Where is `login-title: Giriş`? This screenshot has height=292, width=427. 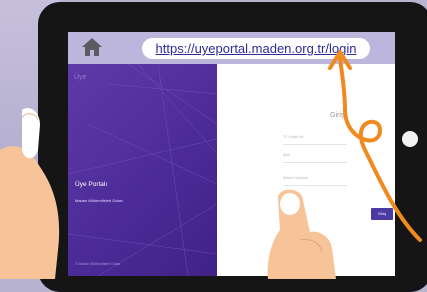
login-title: Giriş is located at coordinates (337, 115).